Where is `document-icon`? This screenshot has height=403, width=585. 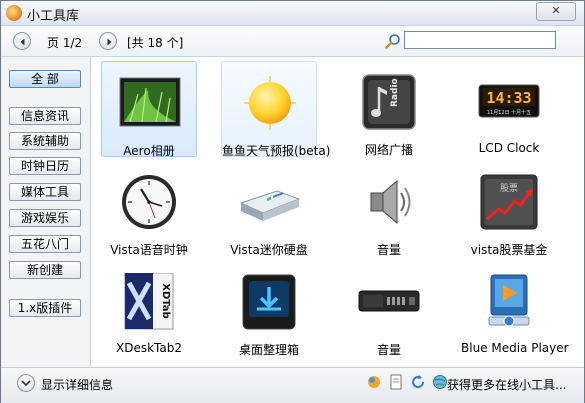 document-icon is located at coordinates (396, 382).